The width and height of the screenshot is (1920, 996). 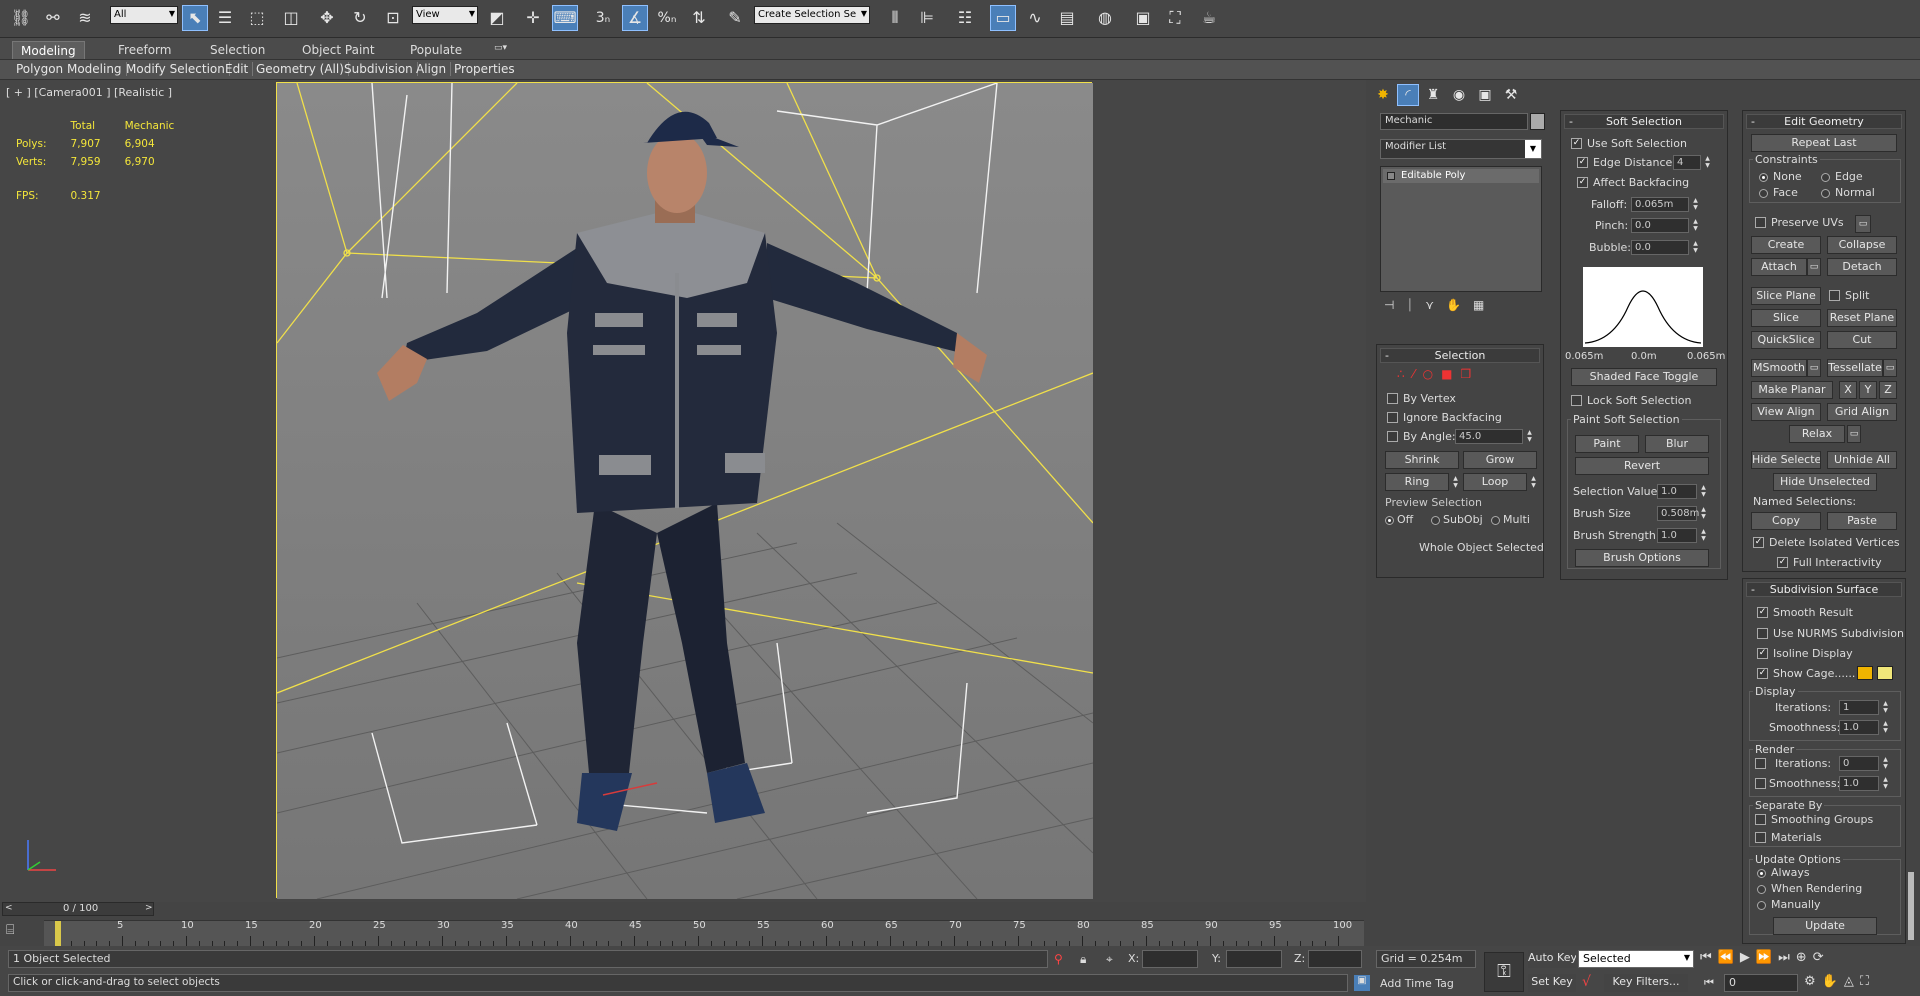 What do you see at coordinates (1868, 390) in the screenshot?
I see `planar-y-button: Y` at bounding box center [1868, 390].